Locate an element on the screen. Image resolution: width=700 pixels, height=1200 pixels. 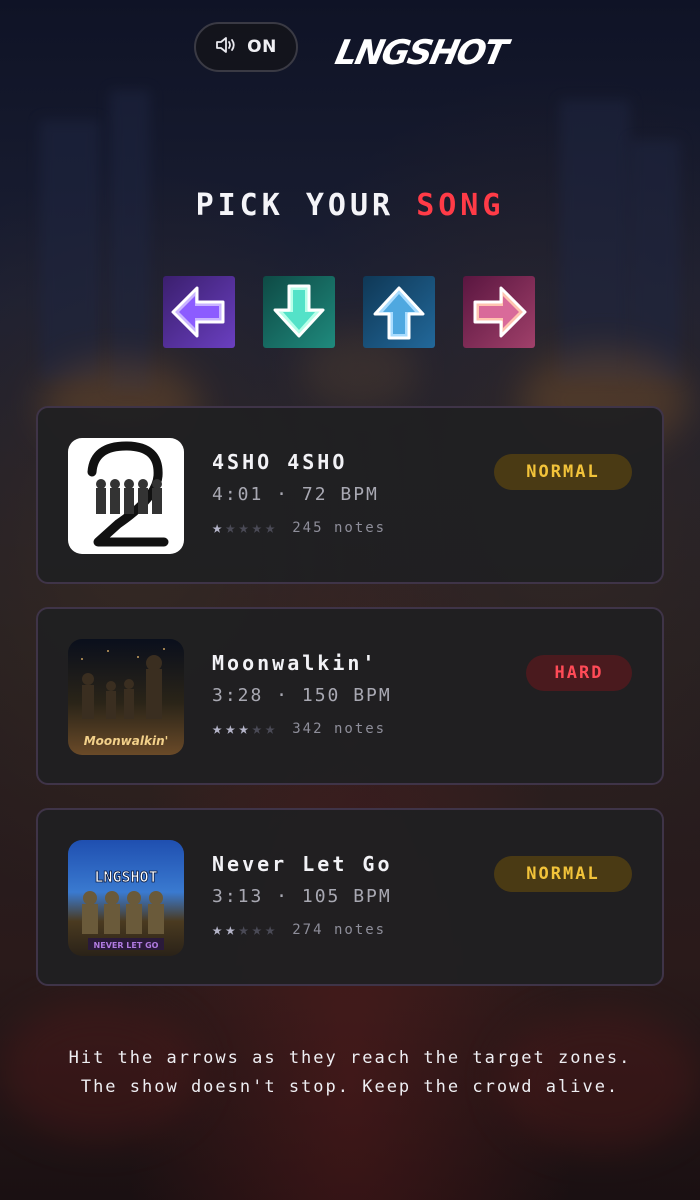
song-title: Never Let Go is located at coordinates (302, 864).